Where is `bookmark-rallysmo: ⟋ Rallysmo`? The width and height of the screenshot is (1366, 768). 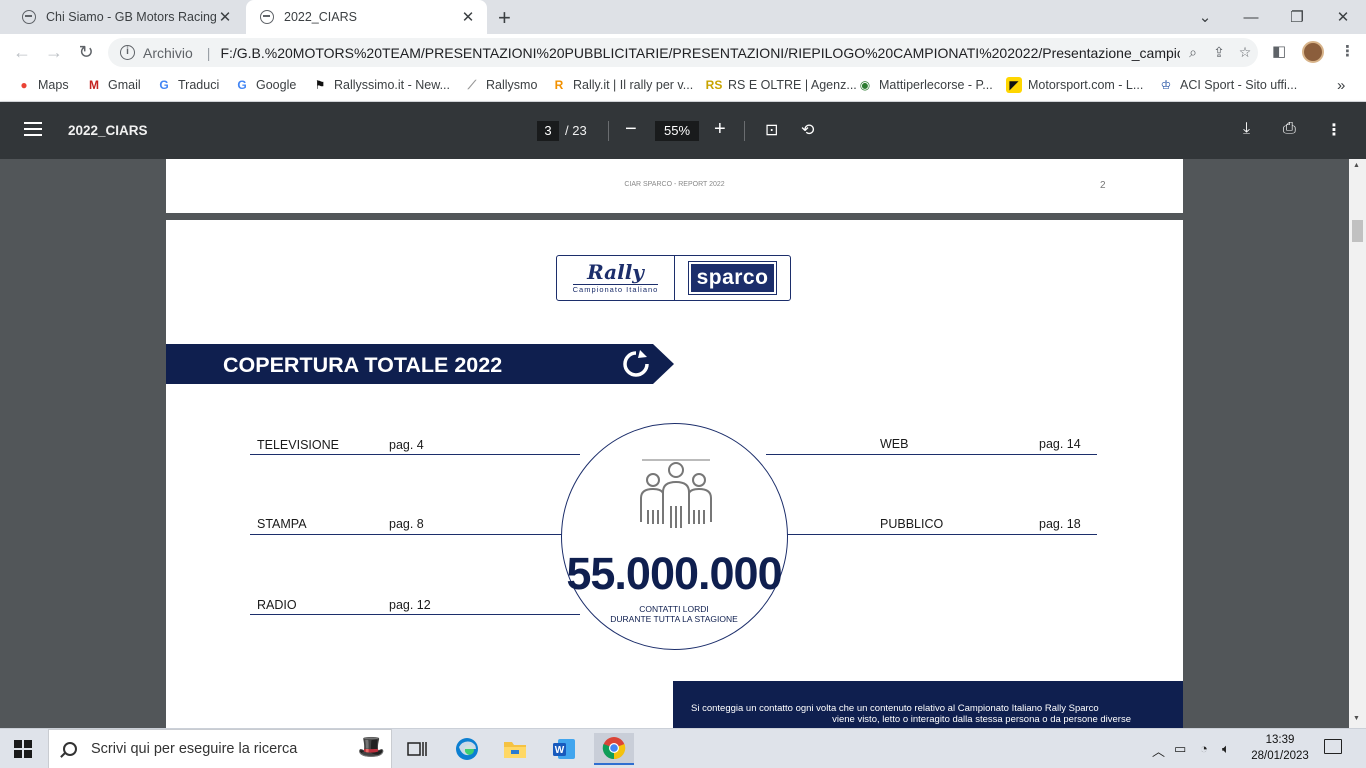 bookmark-rallysmo: ⟋ Rallysmo is located at coordinates (501, 85).